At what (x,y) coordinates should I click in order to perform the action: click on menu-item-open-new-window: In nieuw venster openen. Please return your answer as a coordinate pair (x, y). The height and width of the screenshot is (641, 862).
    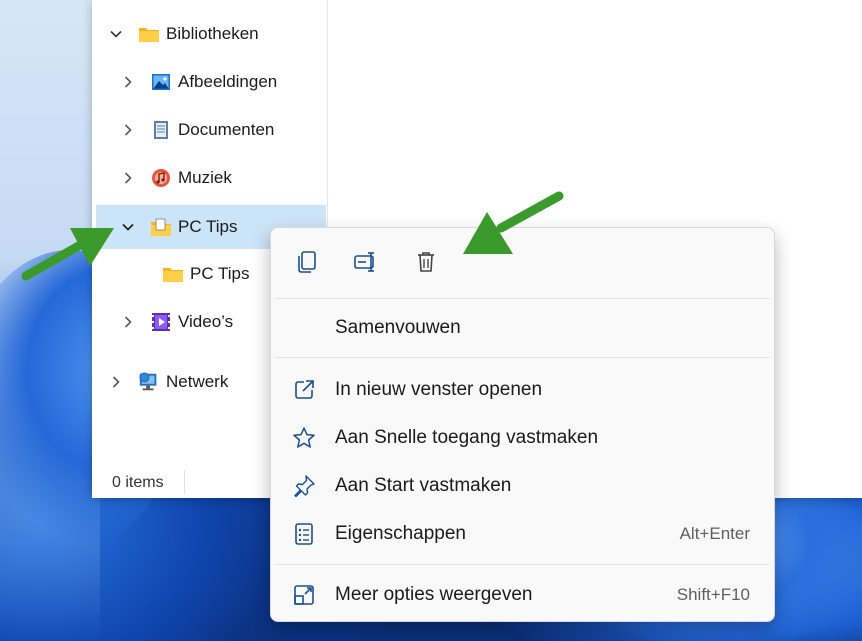
    Looking at the image, I should click on (522, 390).